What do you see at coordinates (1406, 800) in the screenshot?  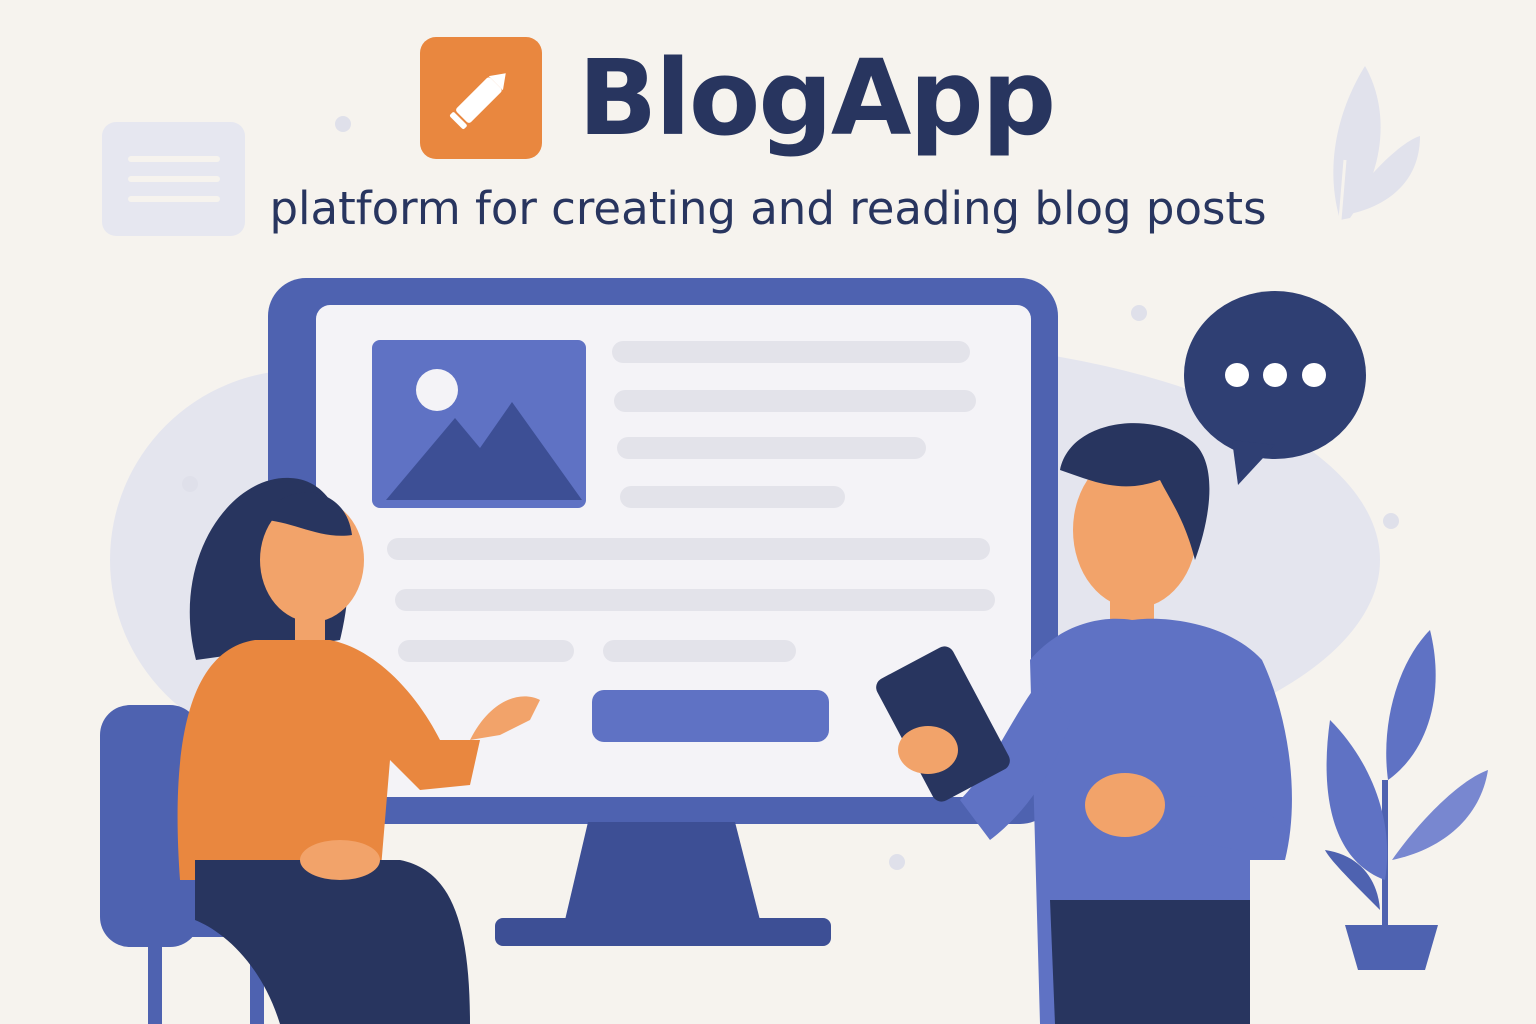 I see `plant-icon` at bounding box center [1406, 800].